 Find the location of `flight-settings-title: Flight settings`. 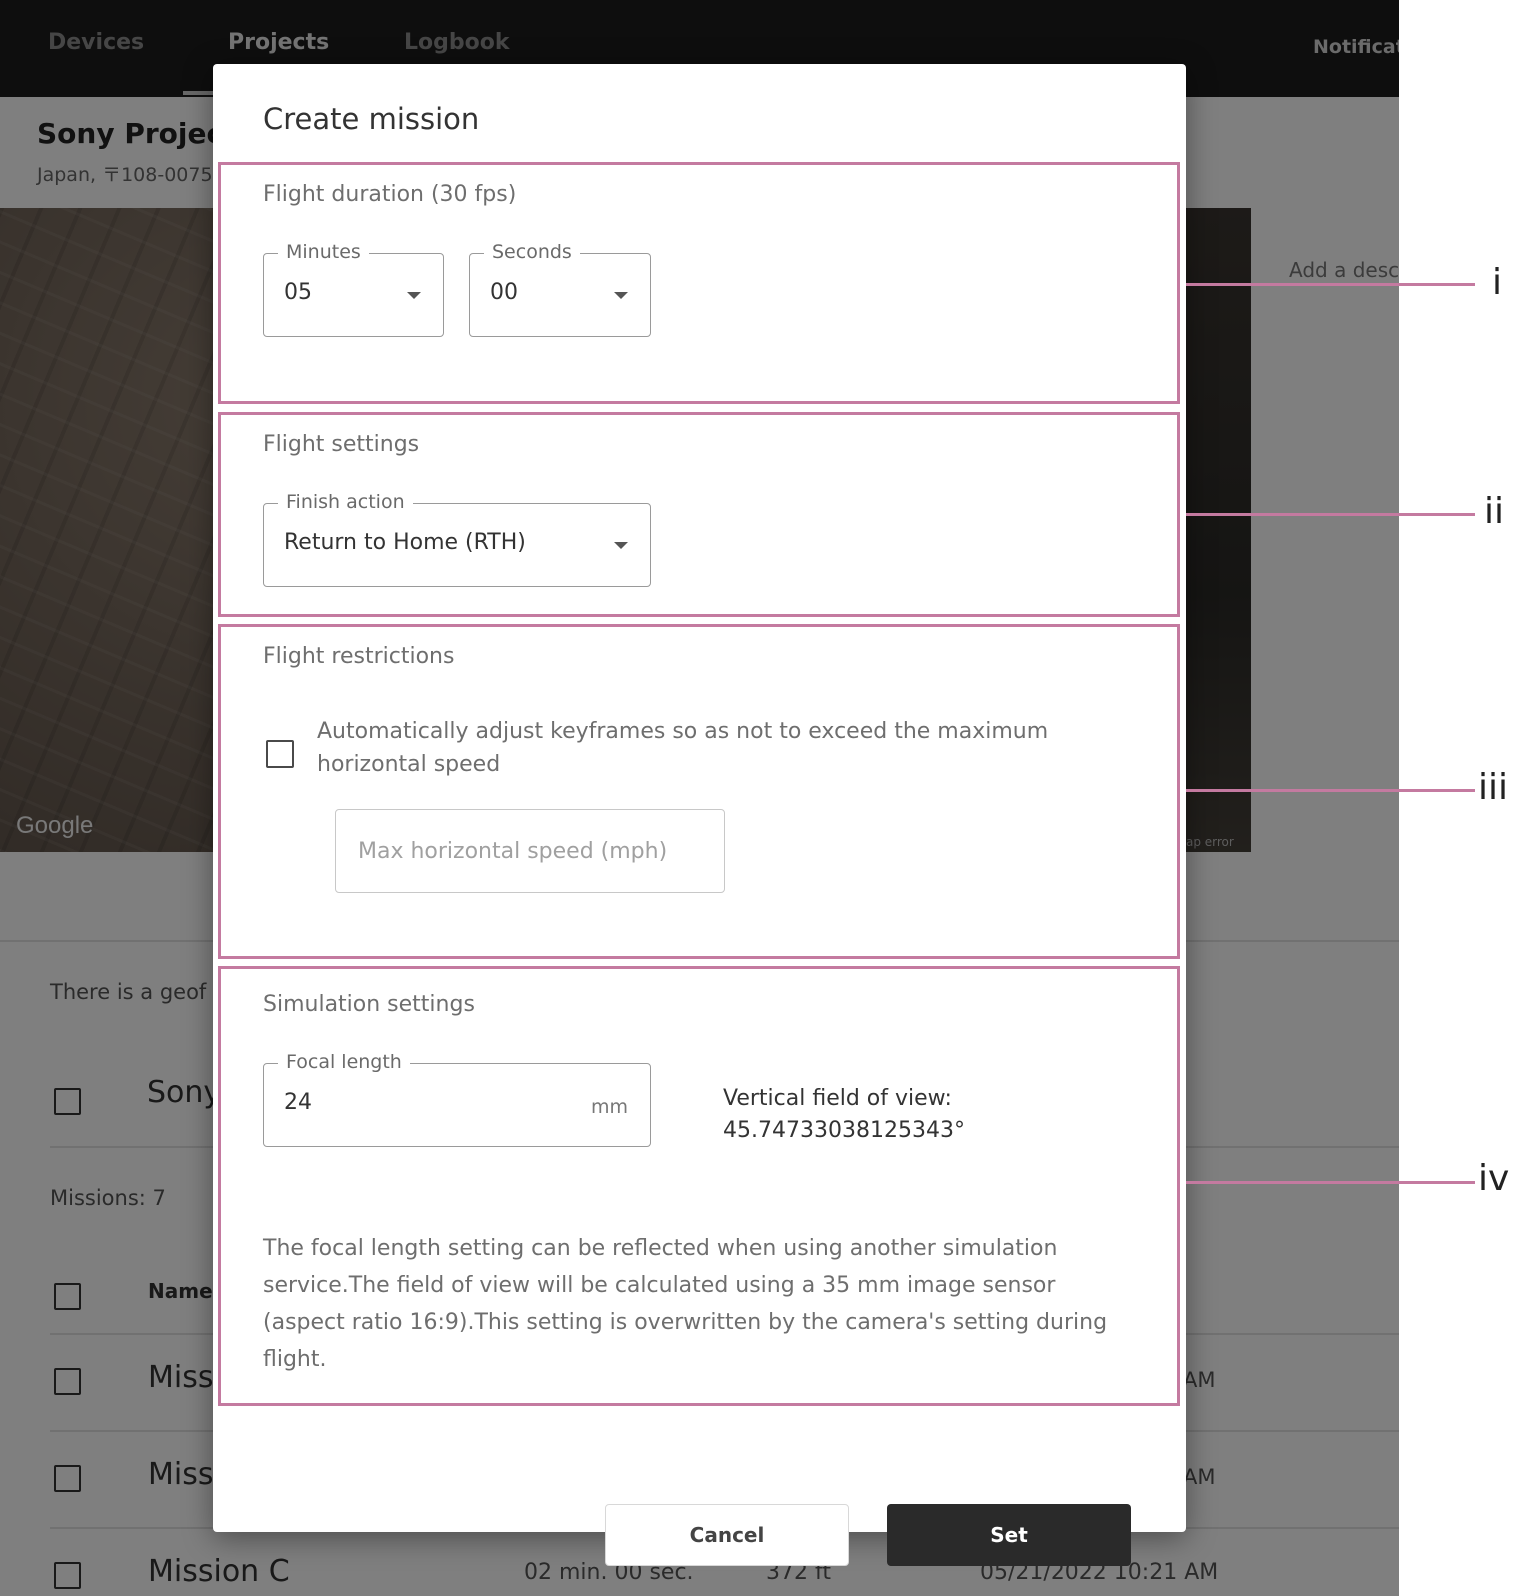

flight-settings-title: Flight settings is located at coordinates (341, 444).